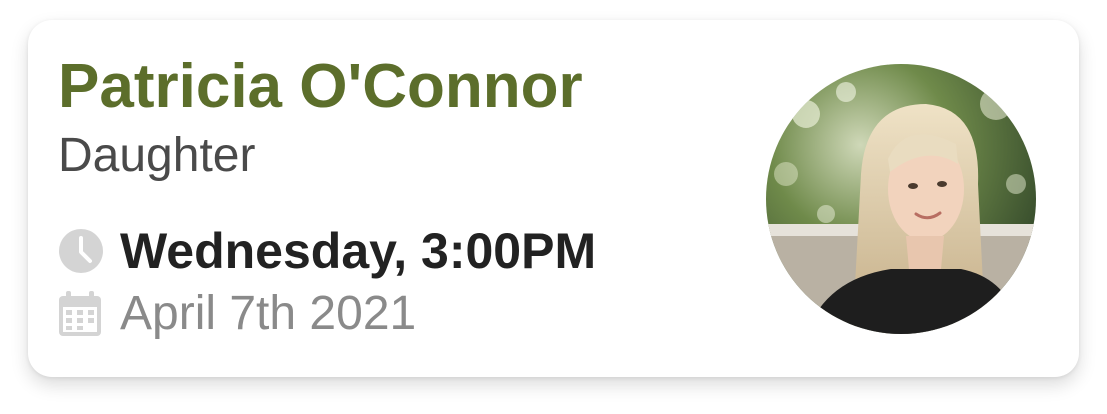  I want to click on appointment-date-row: April 7th 2021, so click(237, 314).